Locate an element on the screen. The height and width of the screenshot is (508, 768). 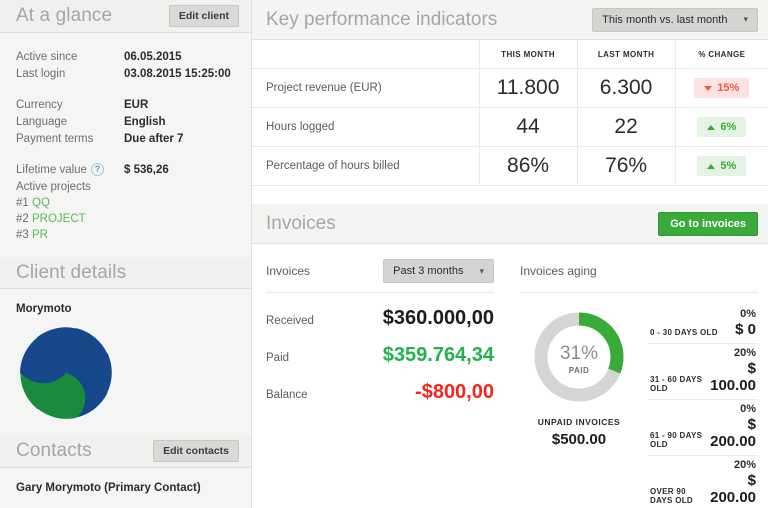
kpi-change-value: 15% is located at coordinates (728, 88).